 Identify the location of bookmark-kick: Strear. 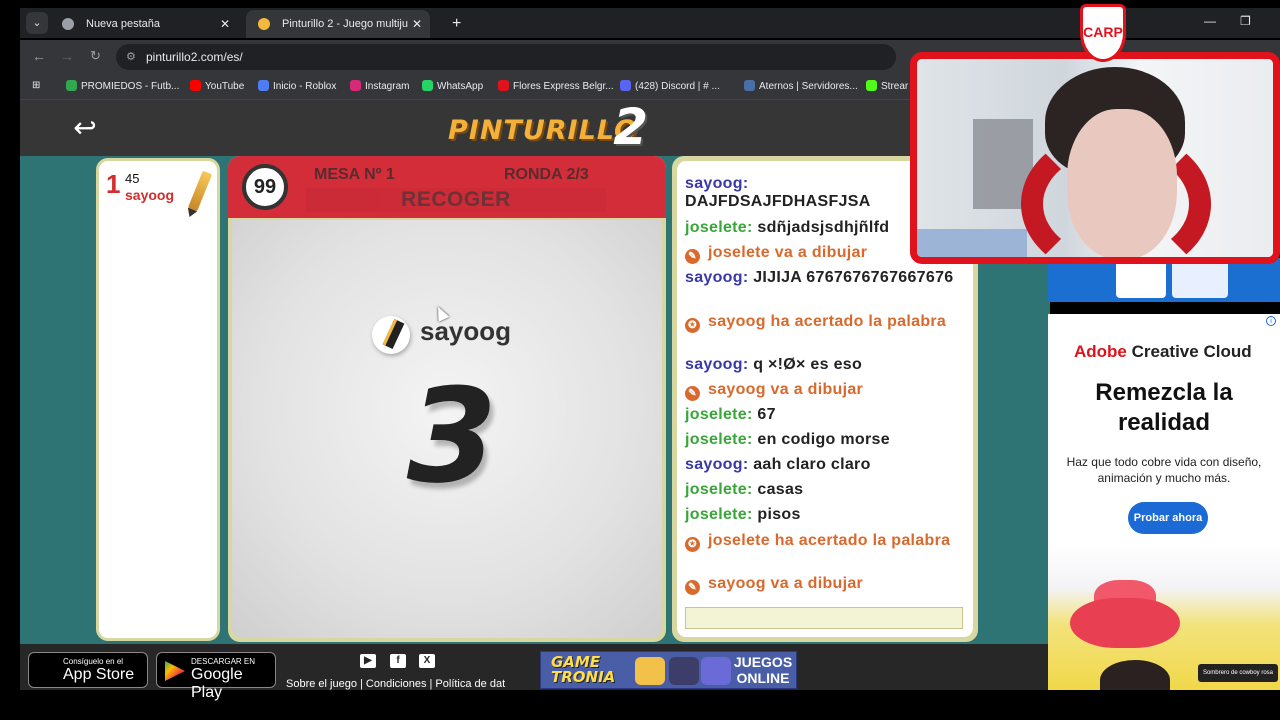
(887, 86).